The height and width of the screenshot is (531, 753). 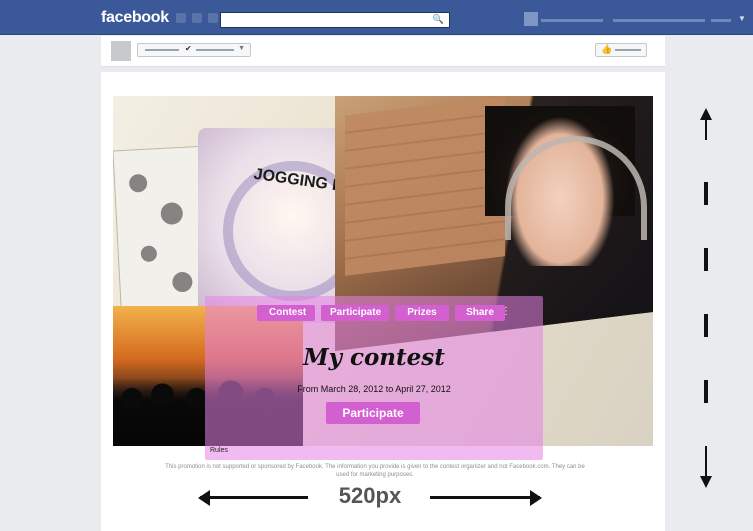 What do you see at coordinates (480, 313) in the screenshot?
I see `tab-share: Share` at bounding box center [480, 313].